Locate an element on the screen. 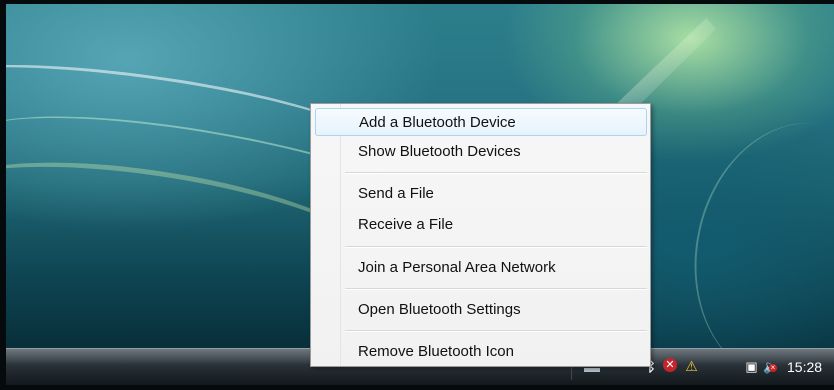 Image resolution: width=834 pixels, height=390 pixels. menu-item-receive-file: Receive a File is located at coordinates (481, 225).